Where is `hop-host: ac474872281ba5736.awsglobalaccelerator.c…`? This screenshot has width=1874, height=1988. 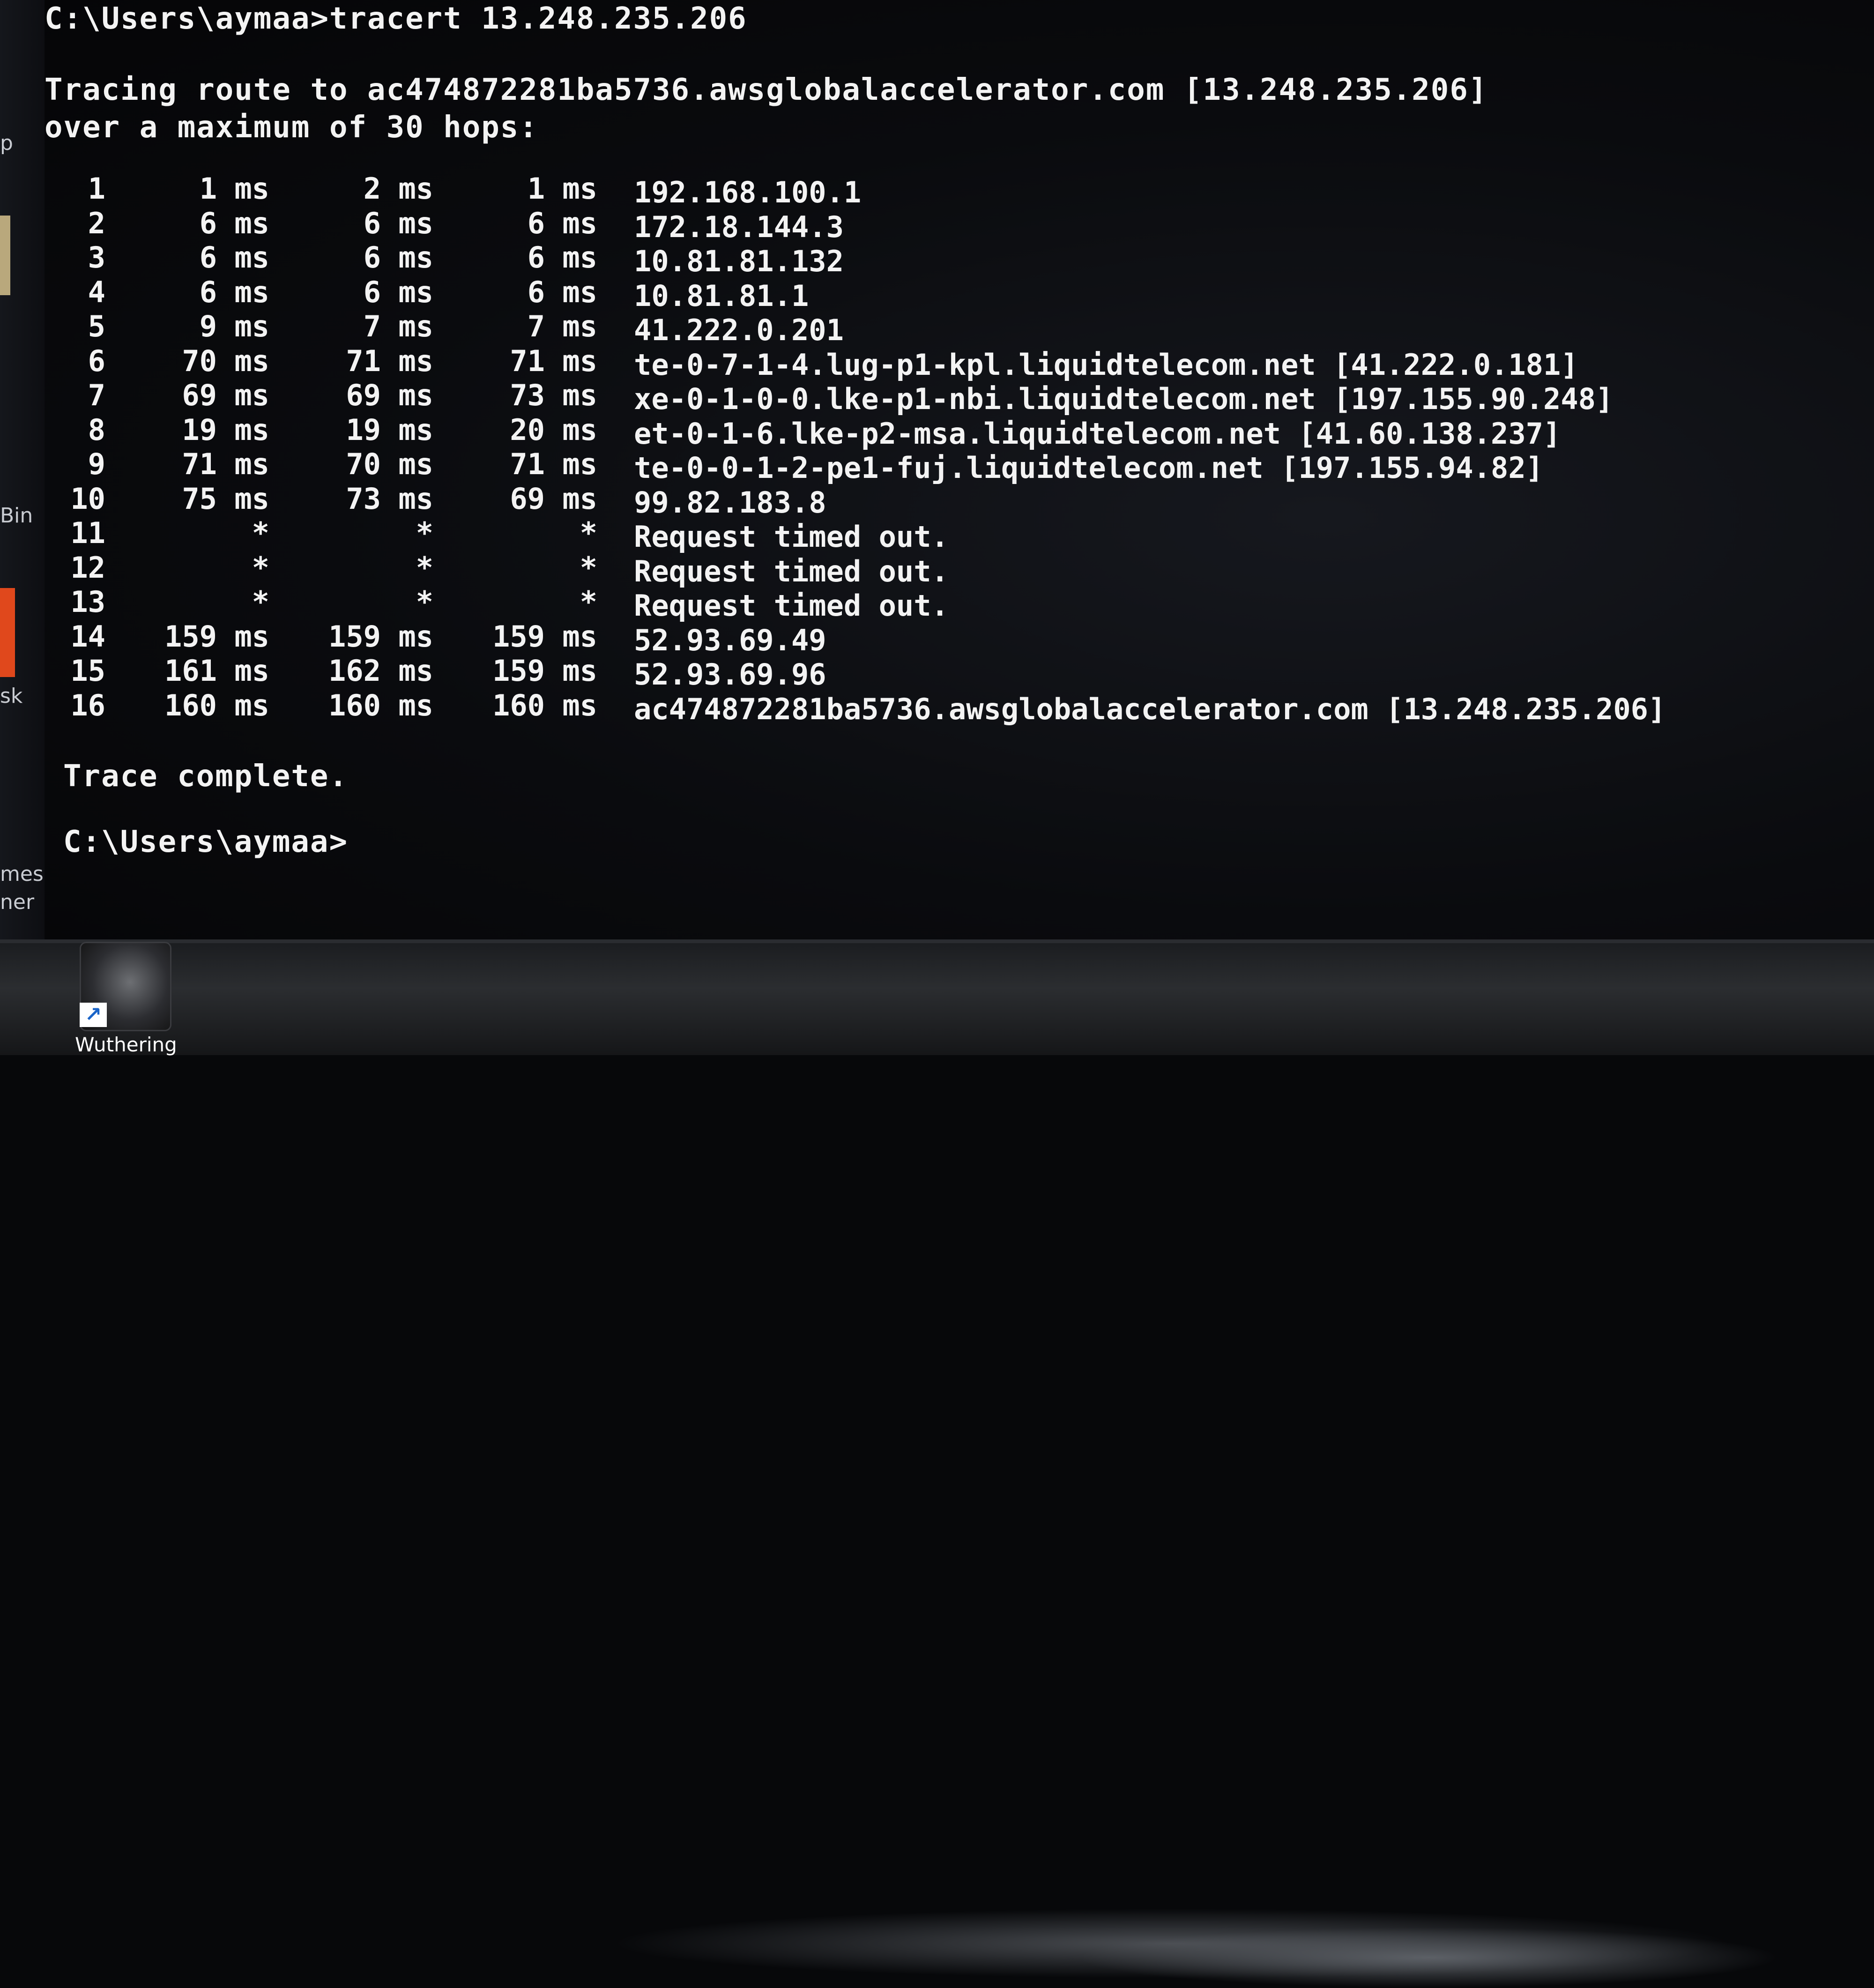
hop-host: ac474872281ba5736.awsglobalaccelerator.c… is located at coordinates (1150, 709).